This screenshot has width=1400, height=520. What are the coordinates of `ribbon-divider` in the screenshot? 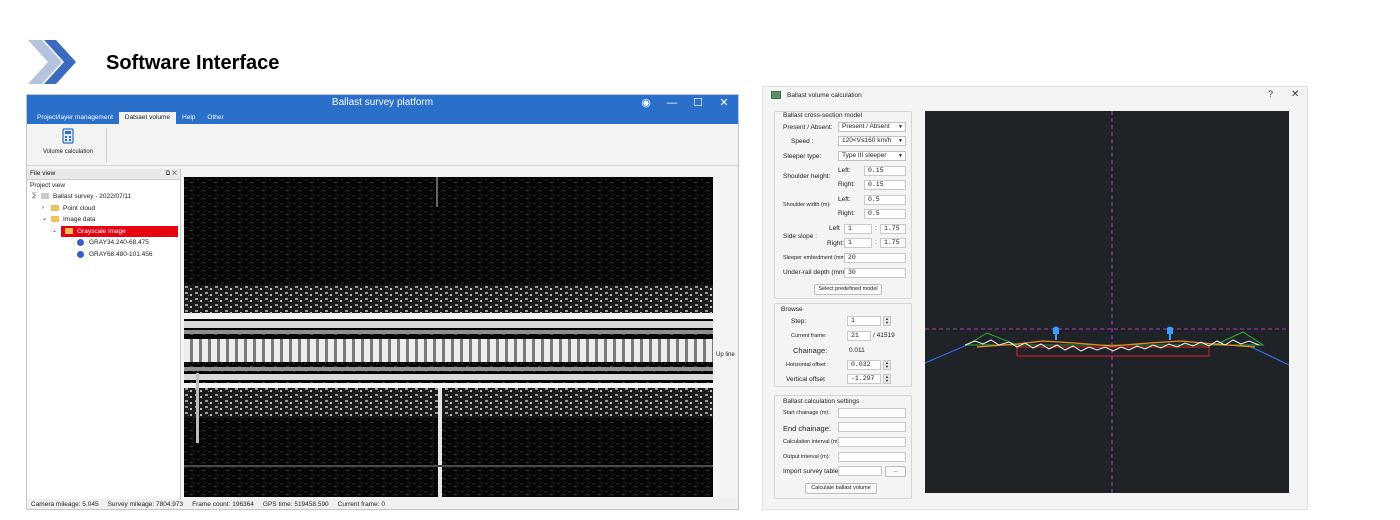 It's located at (106, 145).